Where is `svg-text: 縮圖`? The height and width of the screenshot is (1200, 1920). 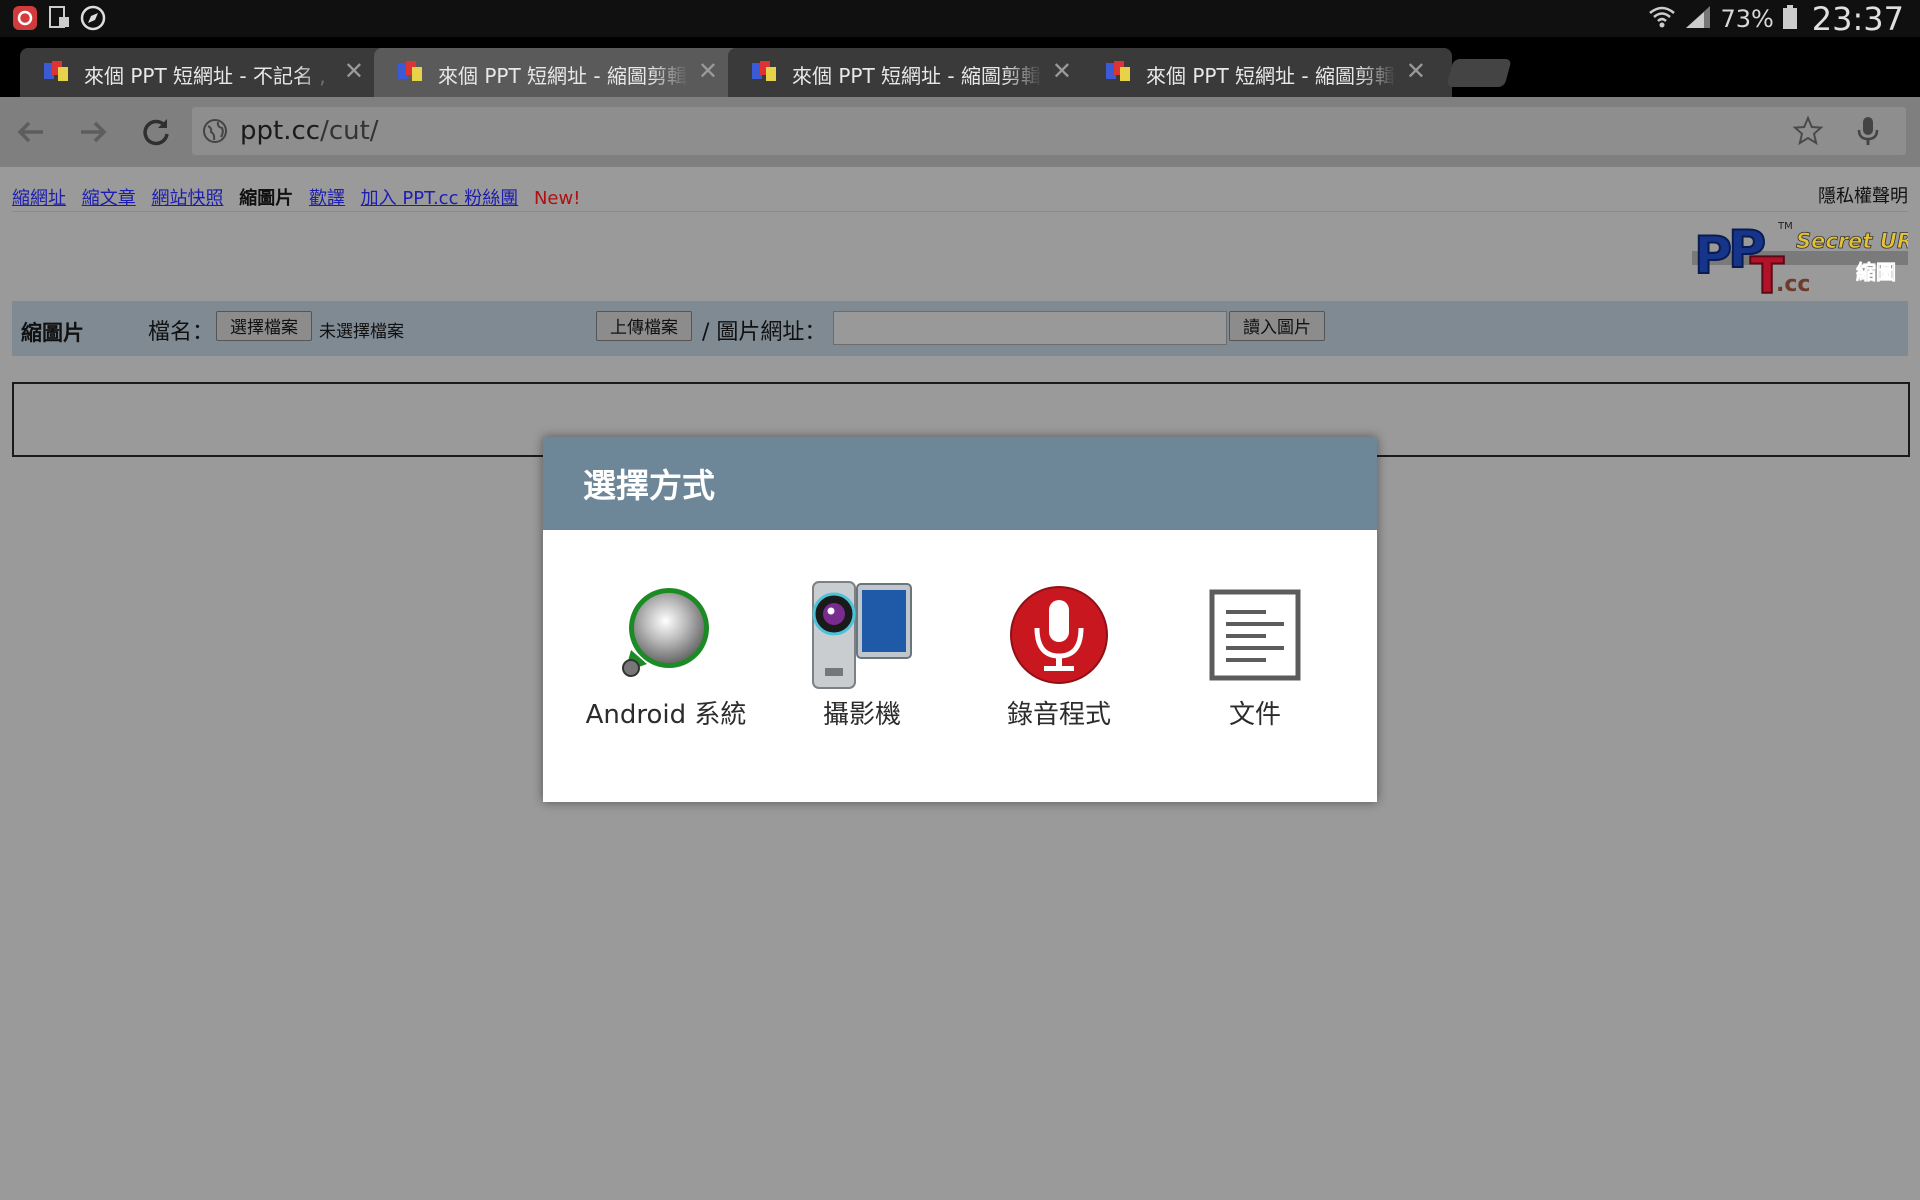
svg-text: 縮圖 is located at coordinates (1876, 272).